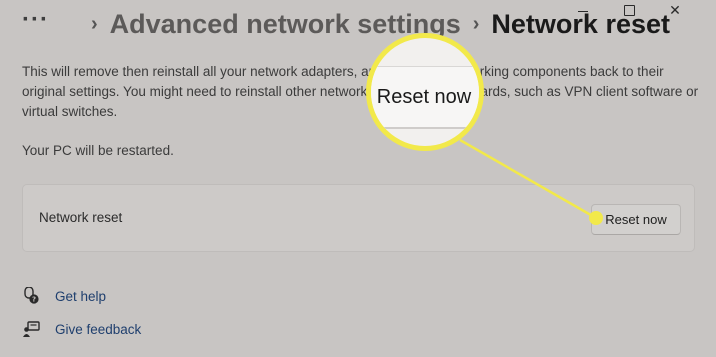  I want to click on restart-note: Your PC will be restarted., so click(98, 150).